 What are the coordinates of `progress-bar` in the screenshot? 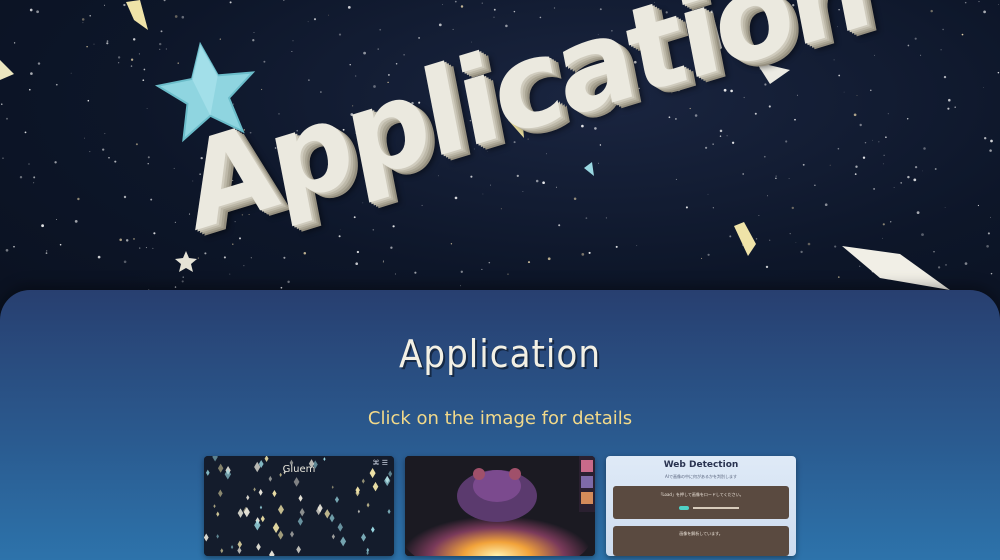 It's located at (716, 508).